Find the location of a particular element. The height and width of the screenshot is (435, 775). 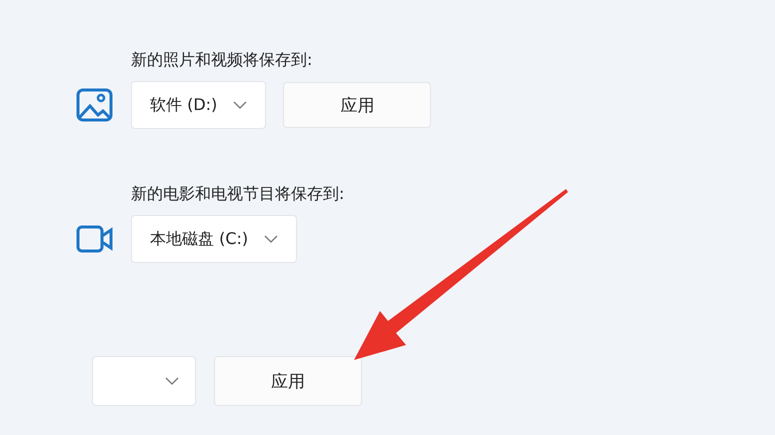

picture-icon is located at coordinates (94, 105).